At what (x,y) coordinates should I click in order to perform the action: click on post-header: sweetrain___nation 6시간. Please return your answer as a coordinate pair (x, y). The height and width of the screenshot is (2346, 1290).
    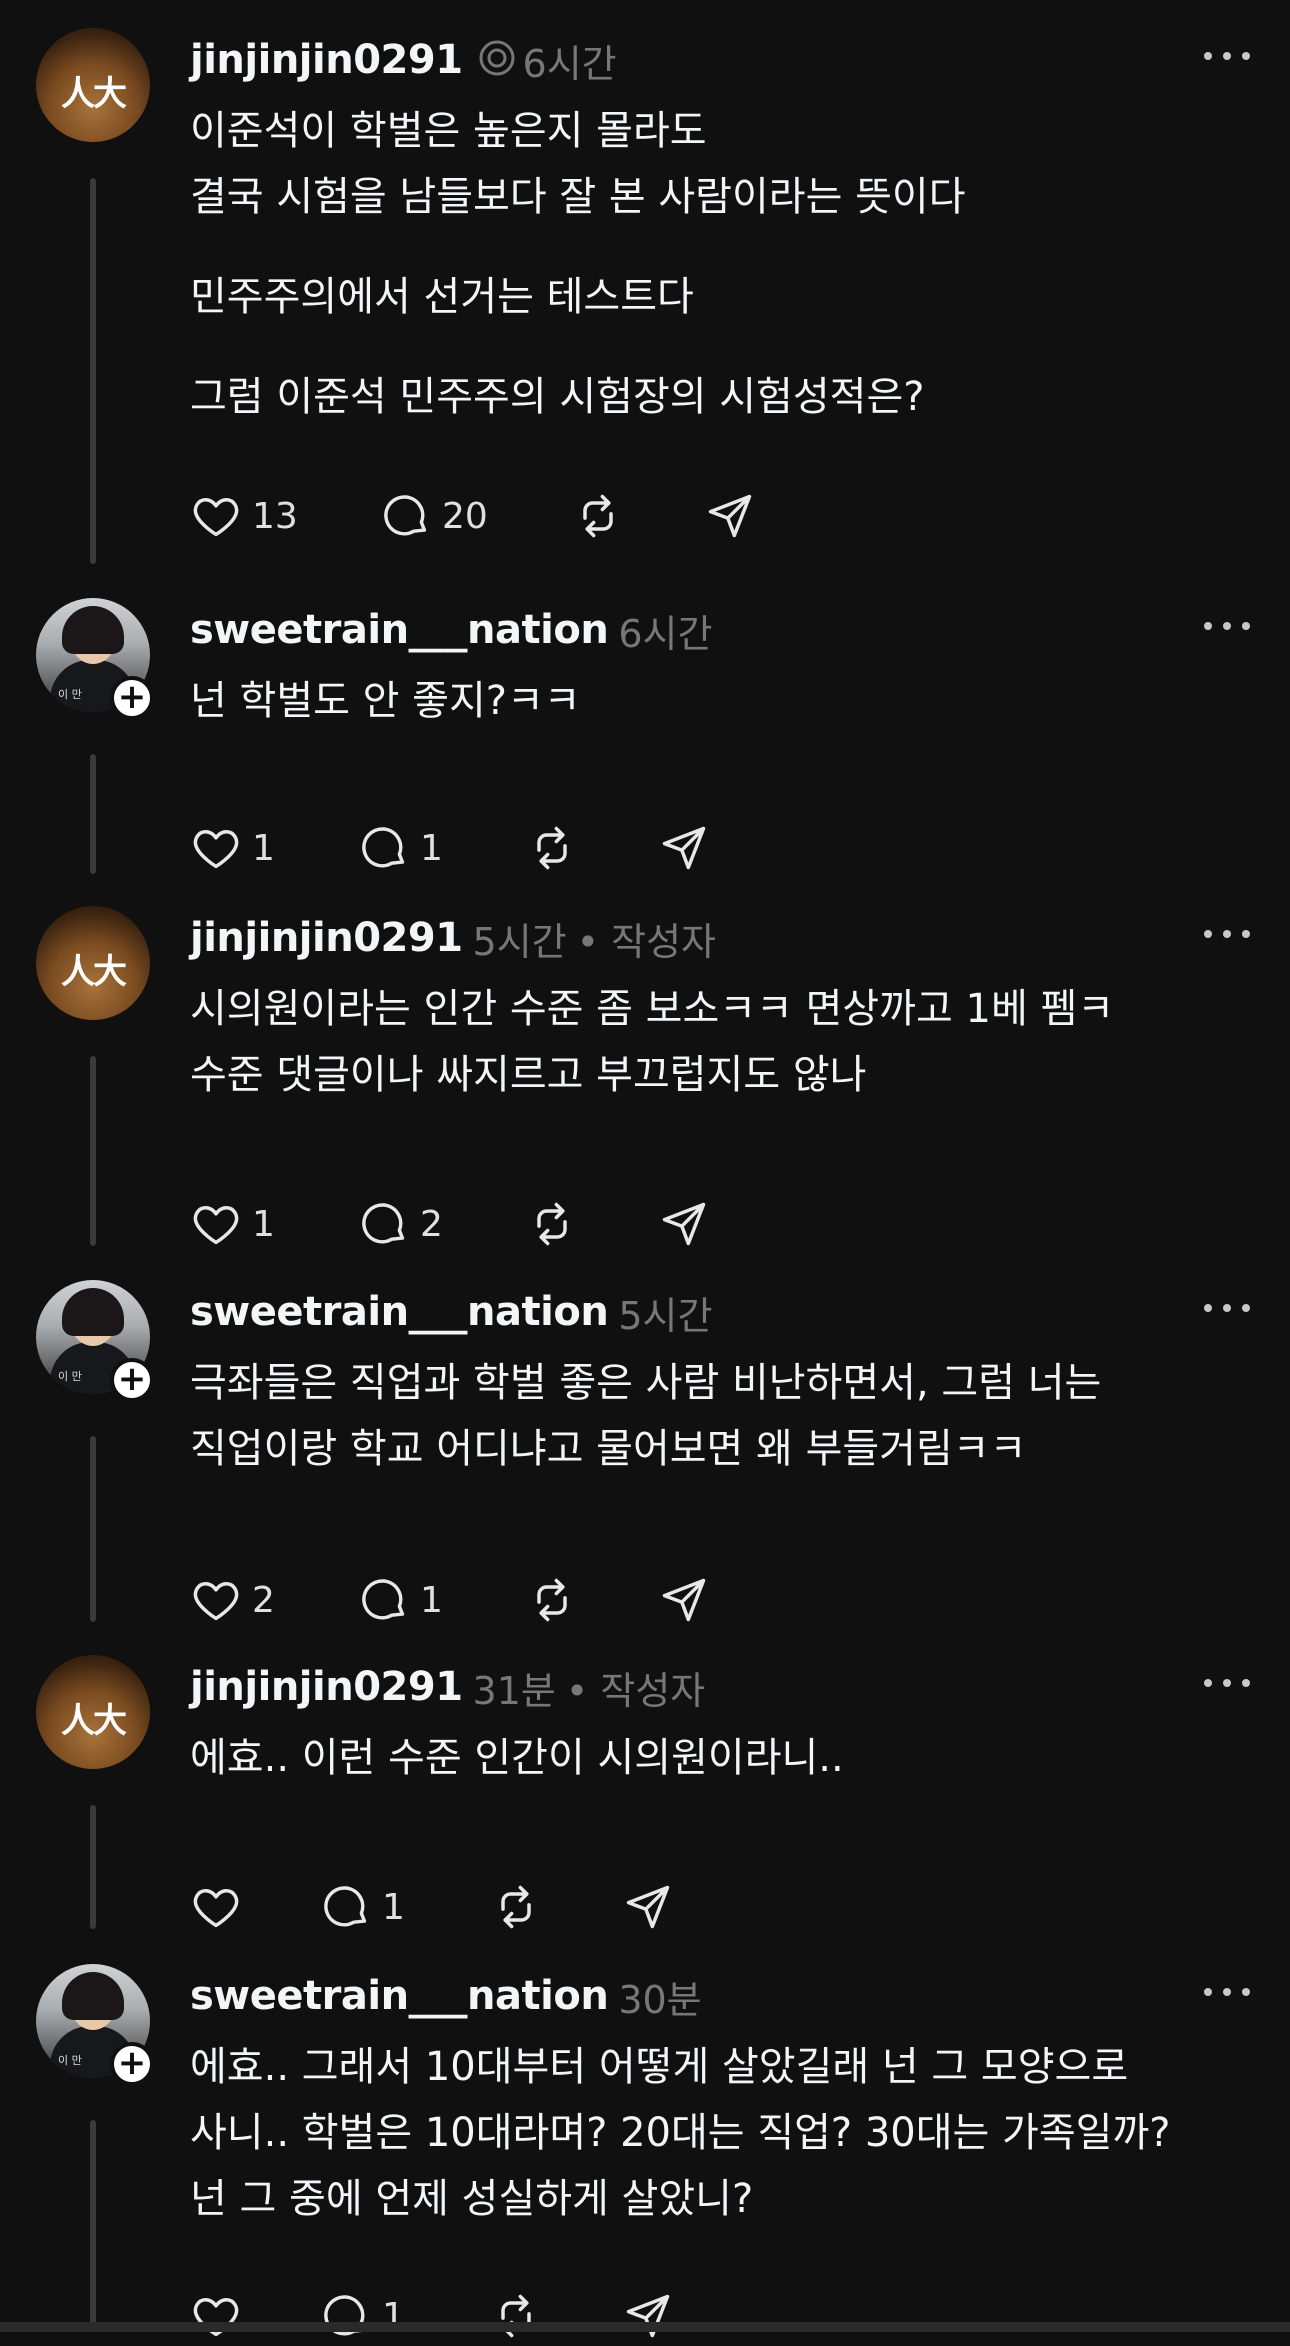
    Looking at the image, I should click on (451, 630).